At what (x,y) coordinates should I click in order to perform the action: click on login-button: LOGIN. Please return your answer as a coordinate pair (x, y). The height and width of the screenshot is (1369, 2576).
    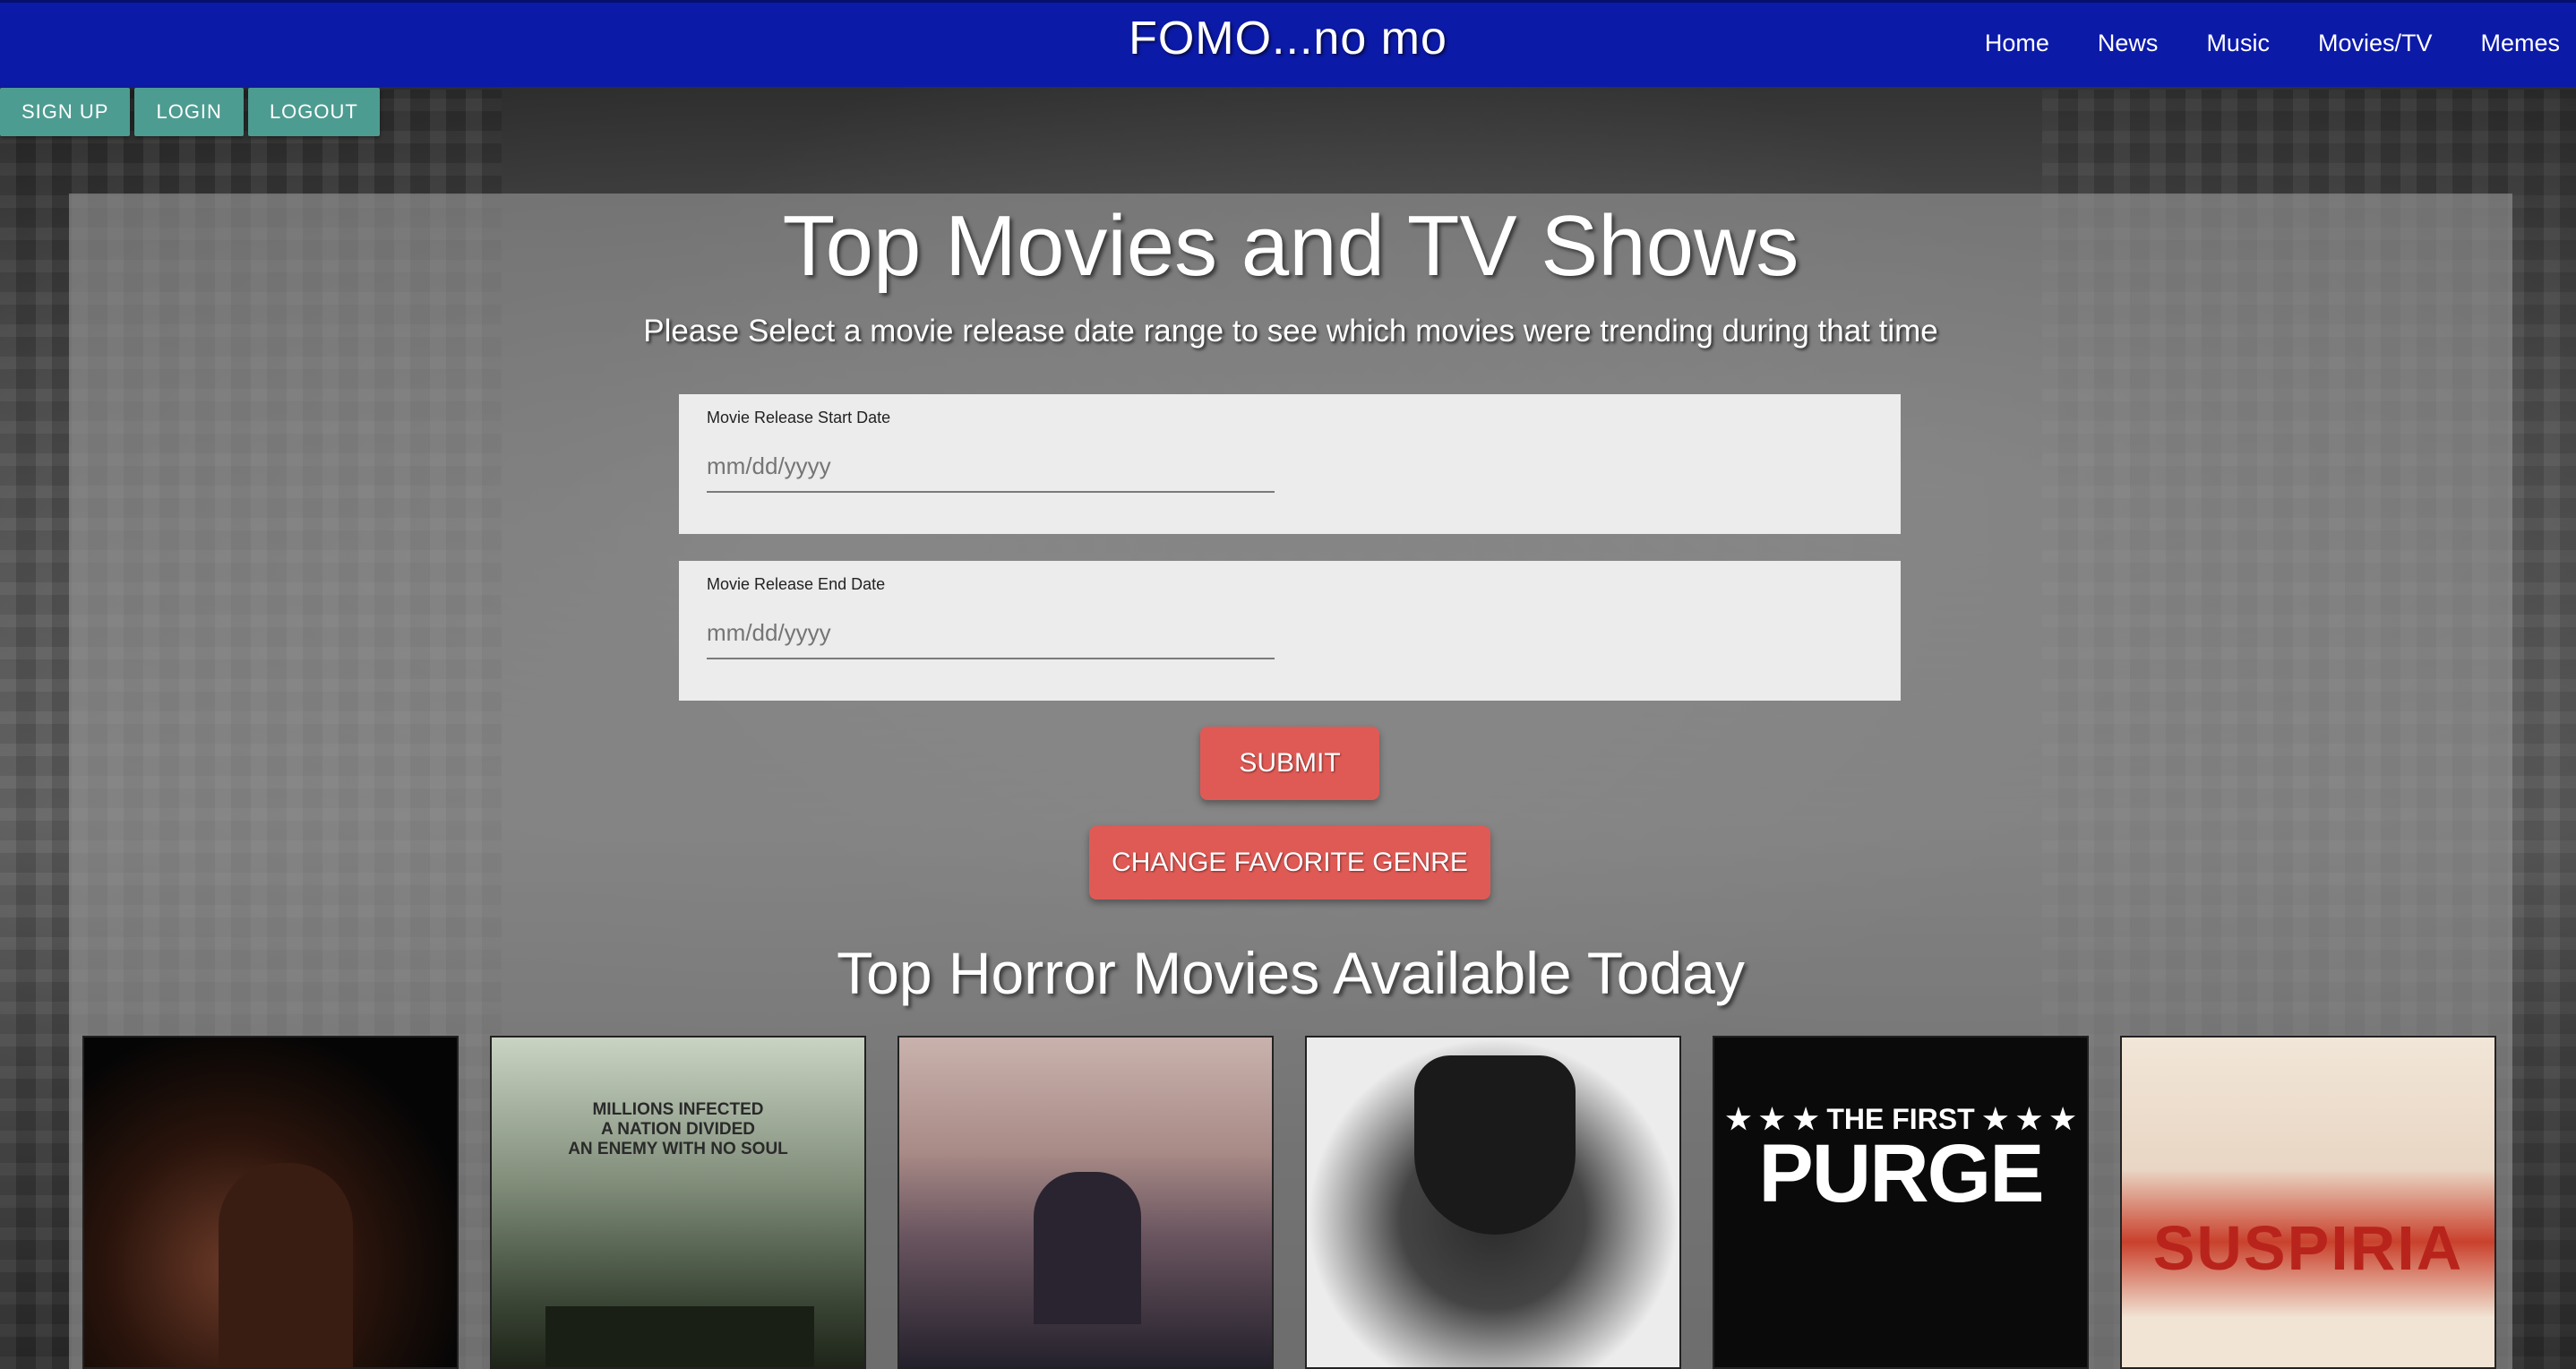
    Looking at the image, I should click on (189, 112).